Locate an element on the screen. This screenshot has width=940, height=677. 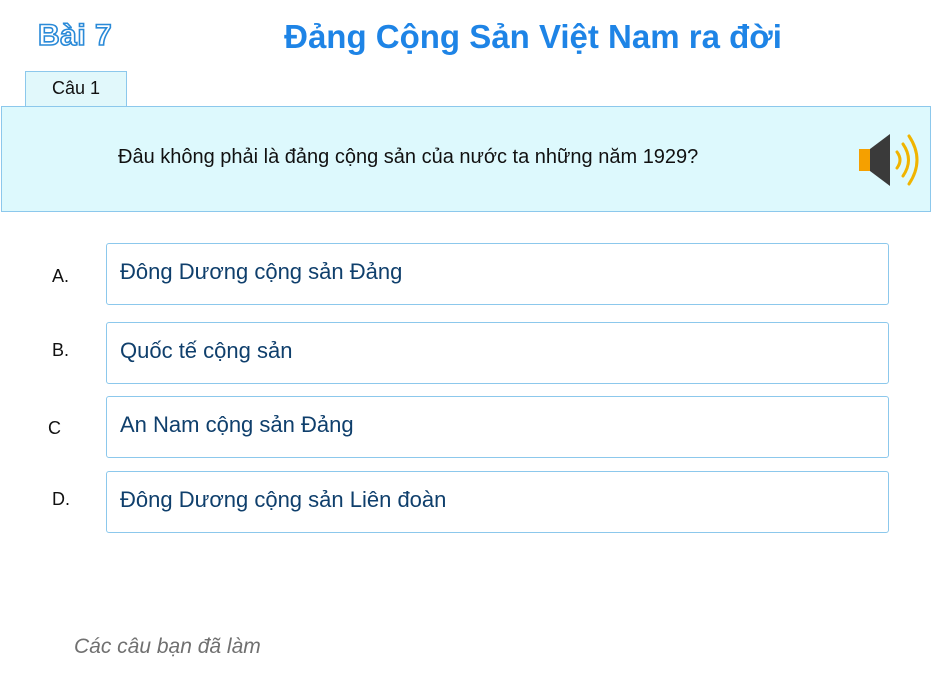
answer-letter-a: A. is located at coordinates (61, 276).